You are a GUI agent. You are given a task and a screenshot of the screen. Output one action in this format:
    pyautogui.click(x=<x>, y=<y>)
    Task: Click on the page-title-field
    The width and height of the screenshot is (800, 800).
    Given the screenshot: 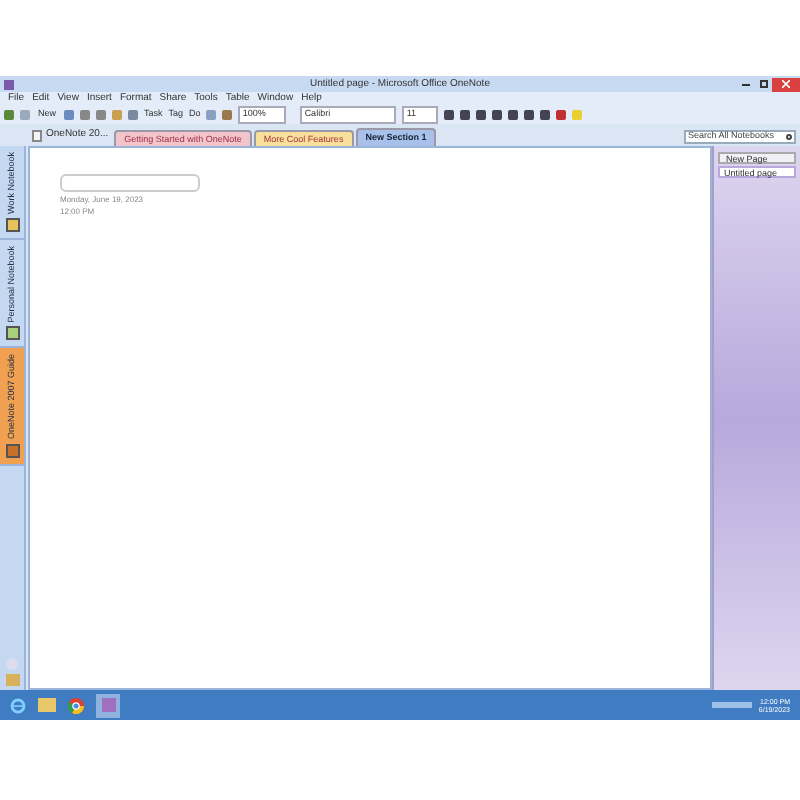 What is the action you would take?
    pyautogui.click(x=130, y=183)
    